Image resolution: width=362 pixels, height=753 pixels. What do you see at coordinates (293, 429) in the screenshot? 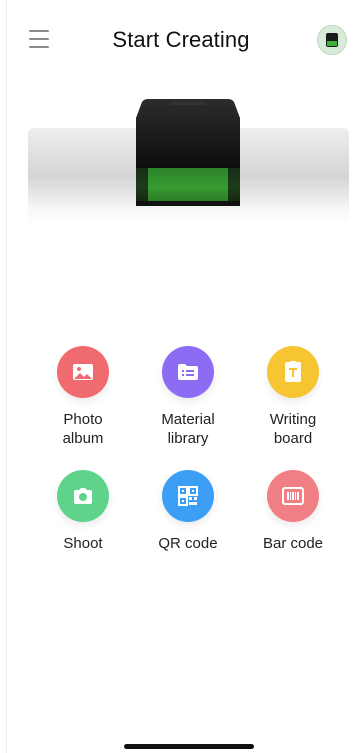
I see `feature-label: Writing board` at bounding box center [293, 429].